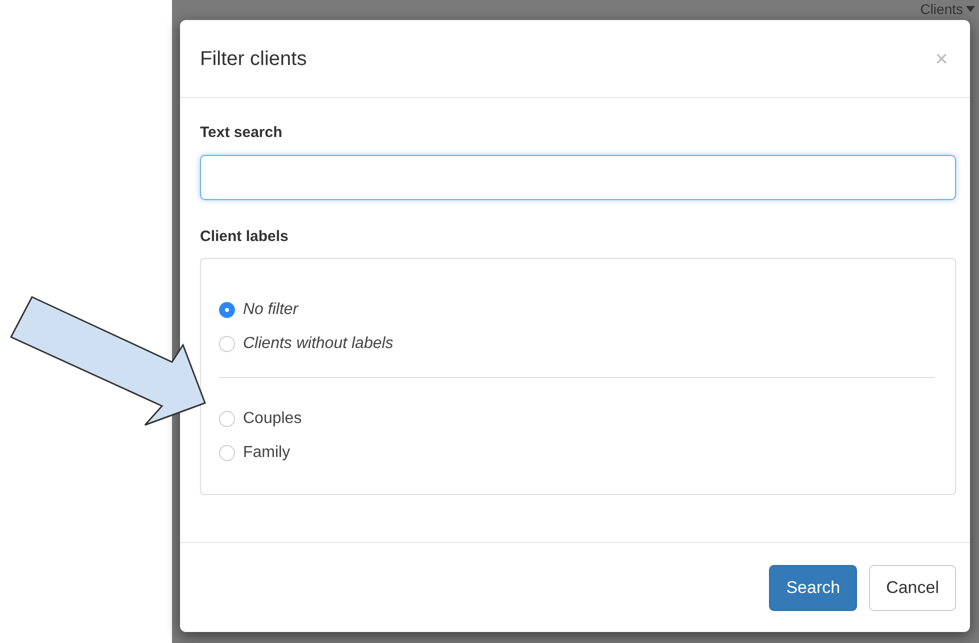 The image size is (979, 643). I want to click on field-label: Text search, so click(242, 133).